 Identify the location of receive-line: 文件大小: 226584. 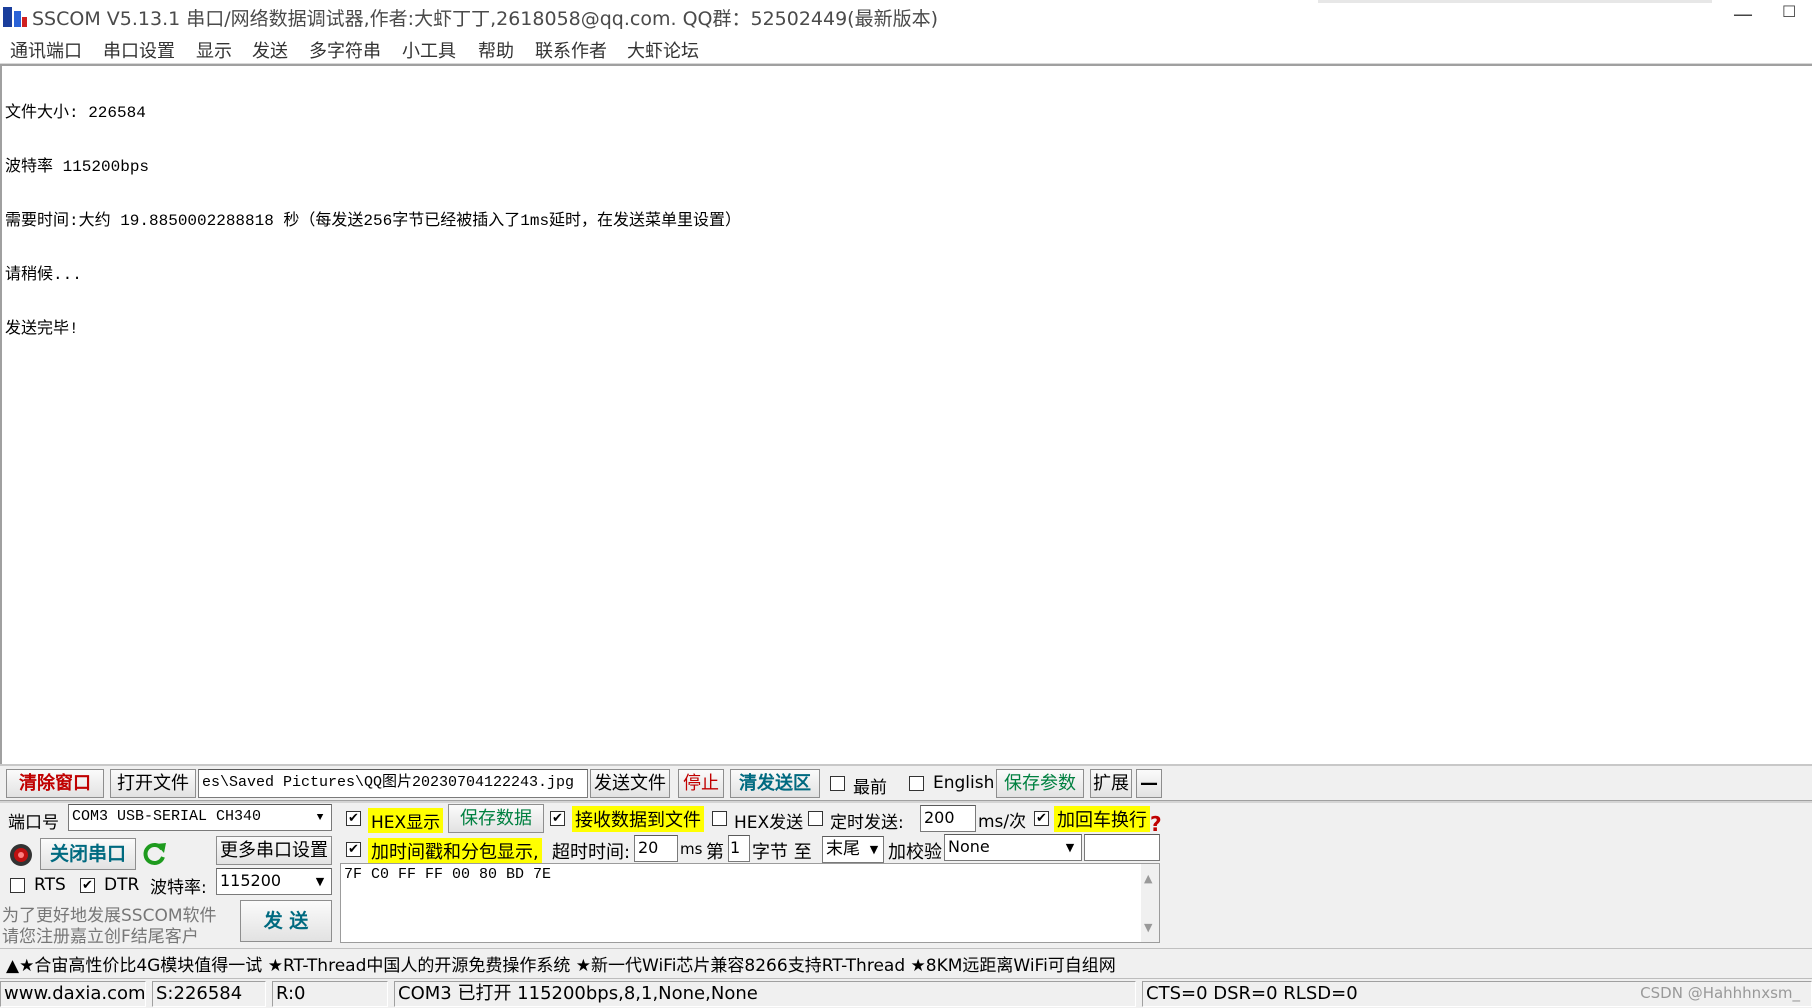
(75, 113).